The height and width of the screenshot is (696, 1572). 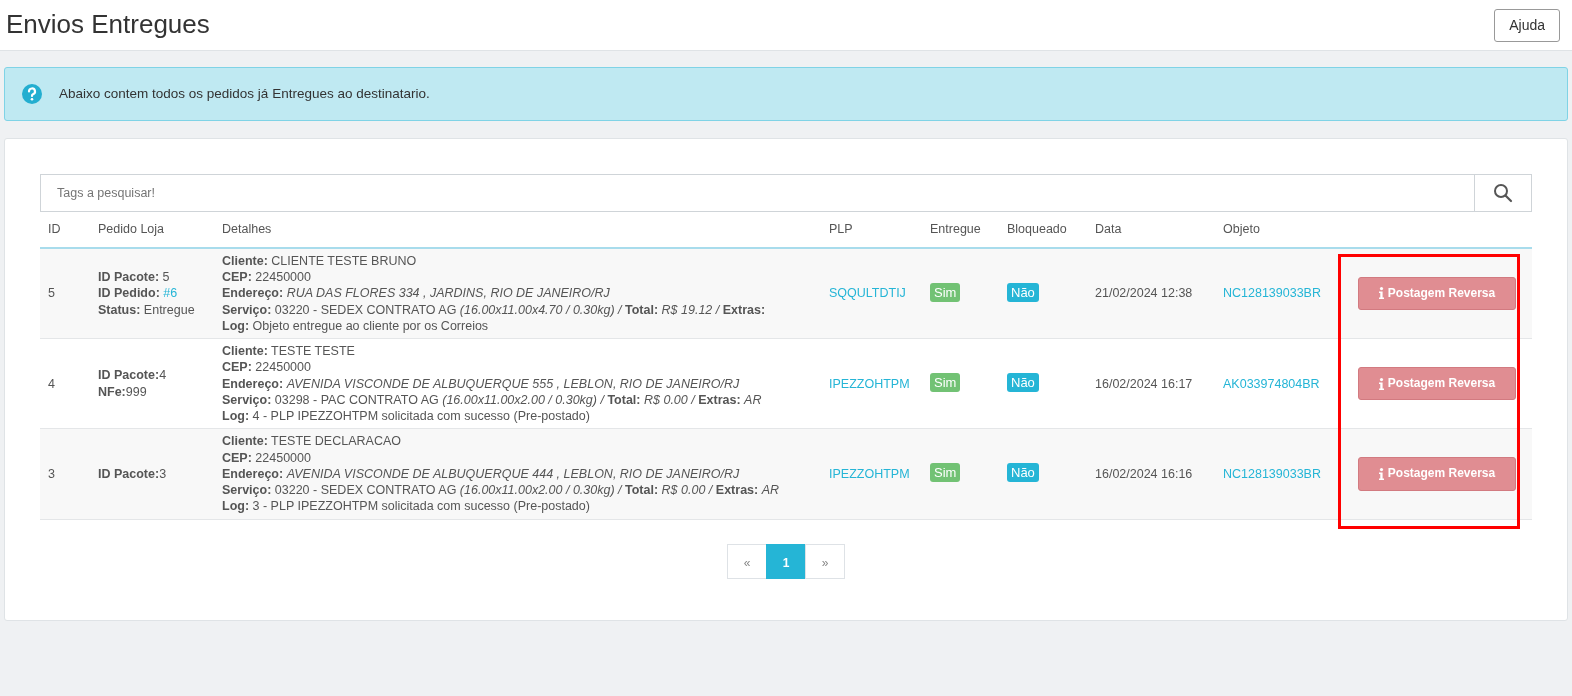 What do you see at coordinates (168, 293) in the screenshot?
I see `order-link: #6` at bounding box center [168, 293].